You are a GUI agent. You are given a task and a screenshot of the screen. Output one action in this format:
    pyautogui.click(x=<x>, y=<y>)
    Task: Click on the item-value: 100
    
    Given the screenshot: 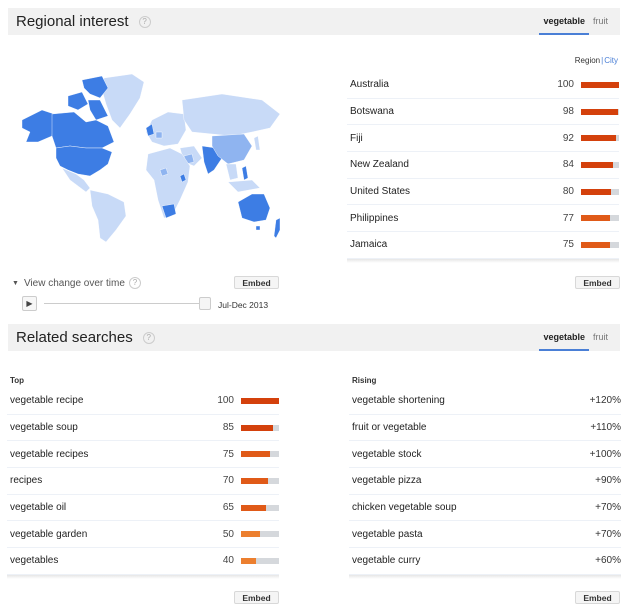 What is the action you would take?
    pyautogui.click(x=565, y=85)
    